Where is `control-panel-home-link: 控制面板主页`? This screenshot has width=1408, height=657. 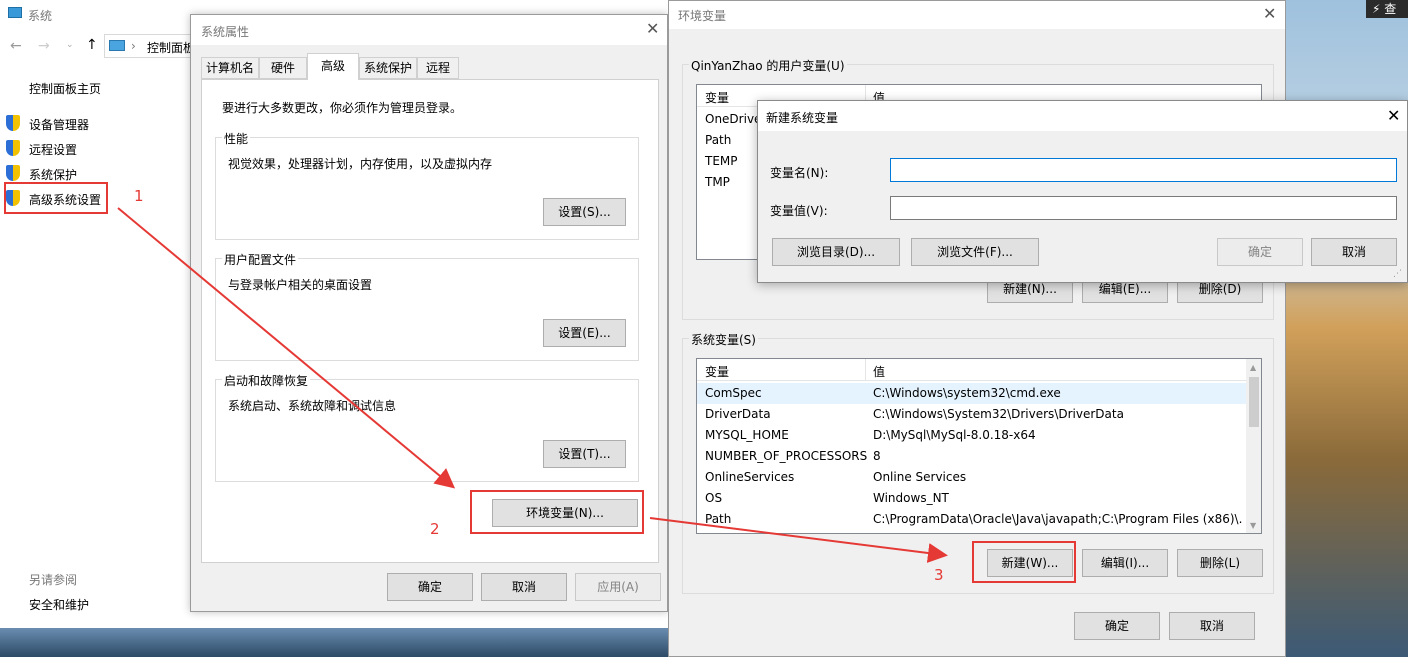 control-panel-home-link: 控制面板主页 is located at coordinates (65, 88).